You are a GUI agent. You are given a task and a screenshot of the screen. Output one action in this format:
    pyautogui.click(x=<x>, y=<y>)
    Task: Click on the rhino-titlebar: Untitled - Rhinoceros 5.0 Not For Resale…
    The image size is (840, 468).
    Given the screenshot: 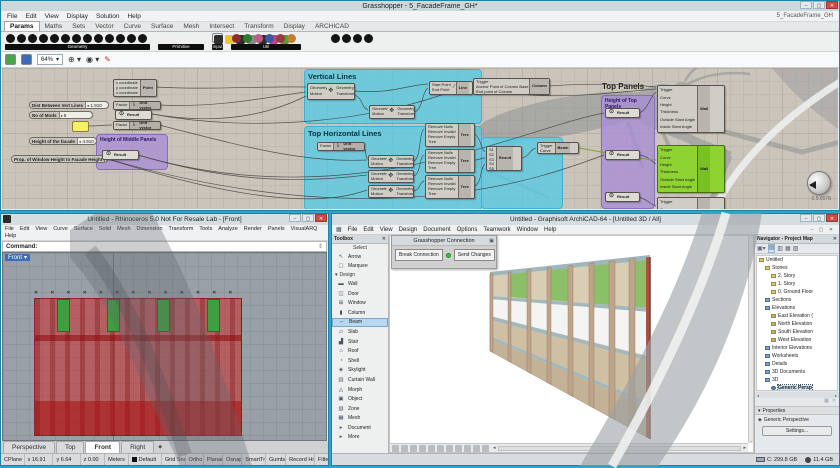 What is the action you would take?
    pyautogui.click(x=164, y=219)
    